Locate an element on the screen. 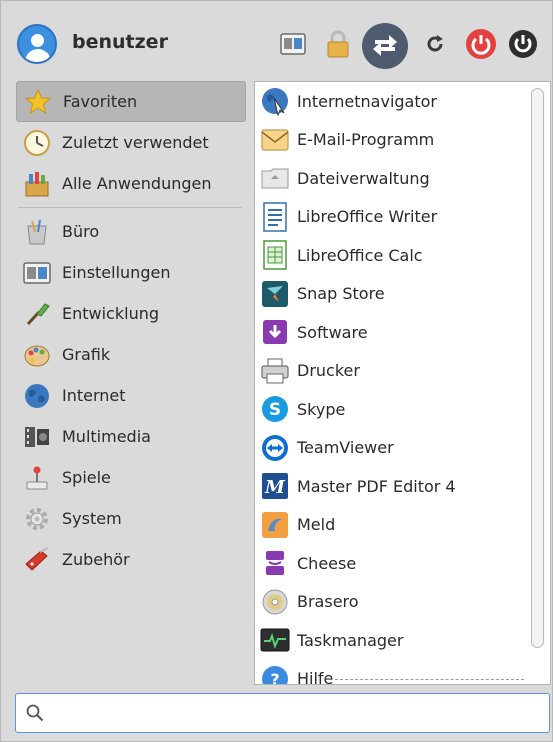  app-label: Internetnavigator is located at coordinates (367, 101).